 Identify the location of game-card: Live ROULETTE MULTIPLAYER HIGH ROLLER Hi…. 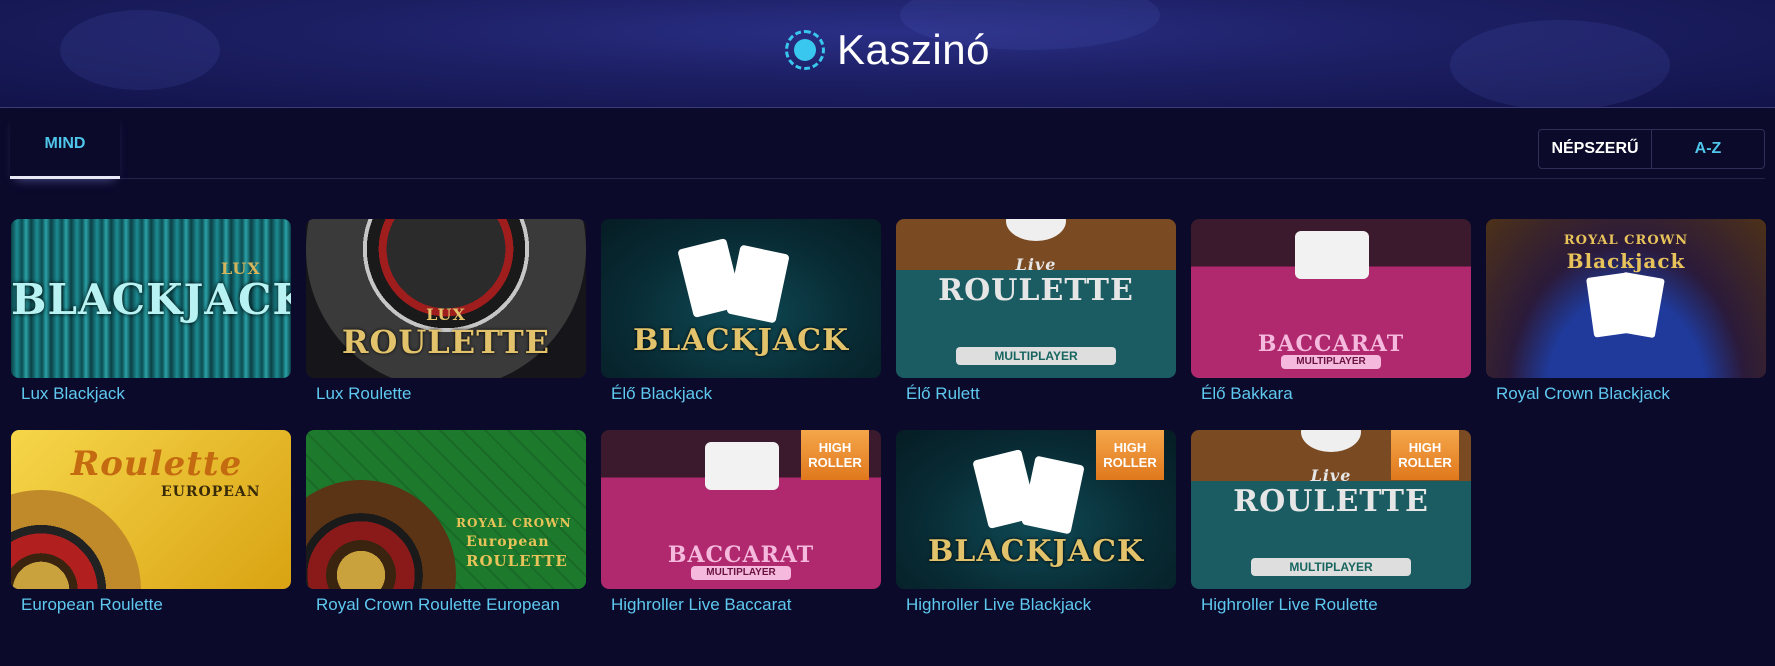
(1331, 522).